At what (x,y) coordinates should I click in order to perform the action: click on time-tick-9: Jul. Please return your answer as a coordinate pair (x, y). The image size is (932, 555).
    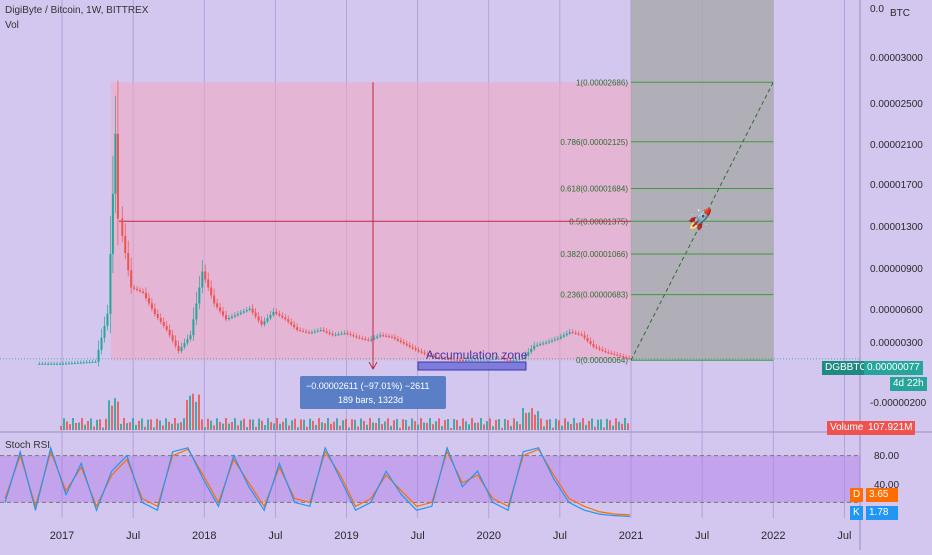
    Looking at the image, I should click on (702, 536).